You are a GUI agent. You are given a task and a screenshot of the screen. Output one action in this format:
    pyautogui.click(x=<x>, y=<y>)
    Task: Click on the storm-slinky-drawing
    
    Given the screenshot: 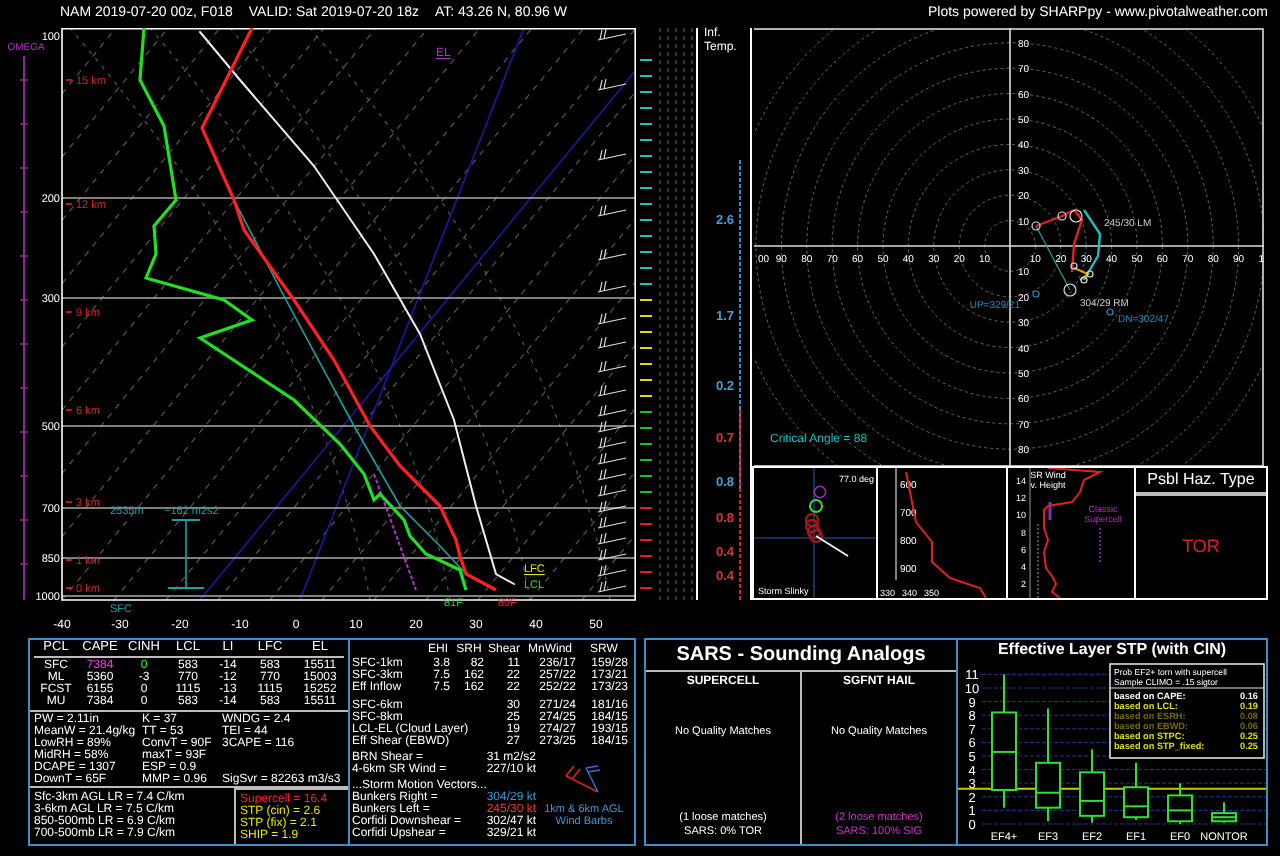 What is the action you would take?
    pyautogui.click(x=826, y=521)
    